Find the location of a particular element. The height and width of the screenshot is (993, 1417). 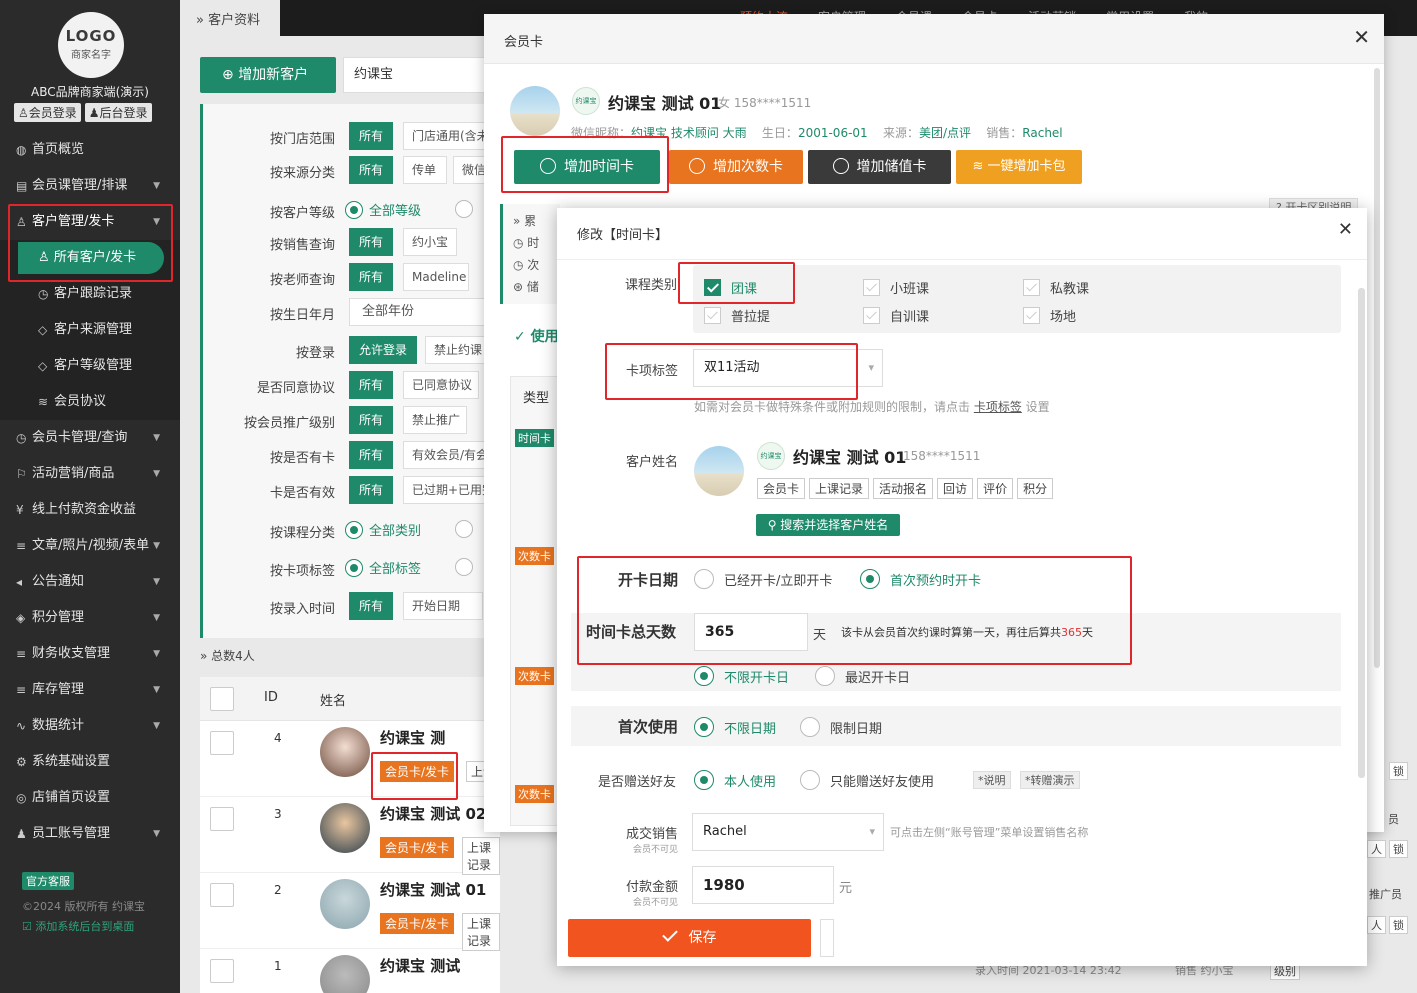

card-tag-select: 双11活动 is located at coordinates (788, 368).